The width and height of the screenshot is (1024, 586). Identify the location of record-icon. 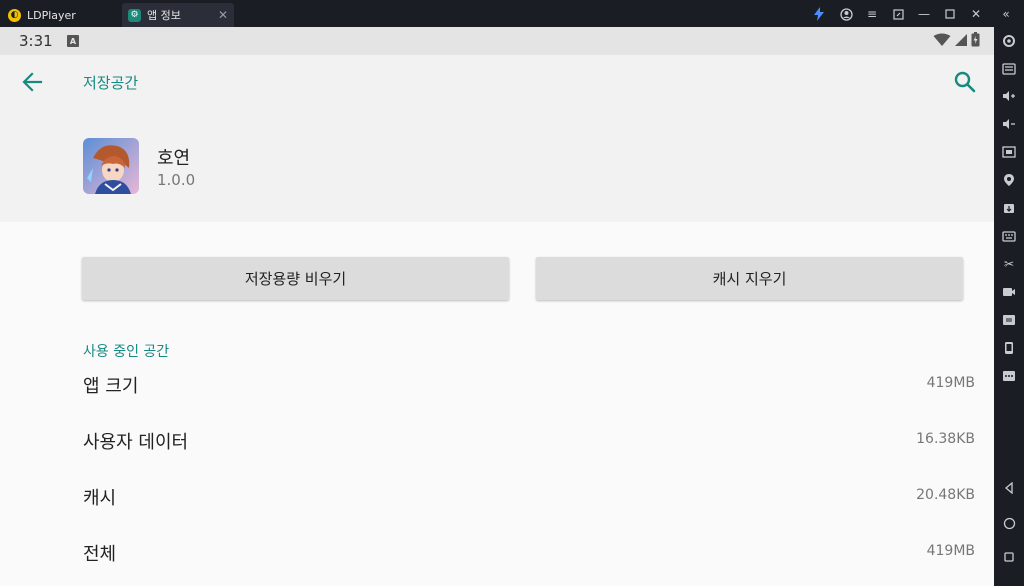
(1009, 292).